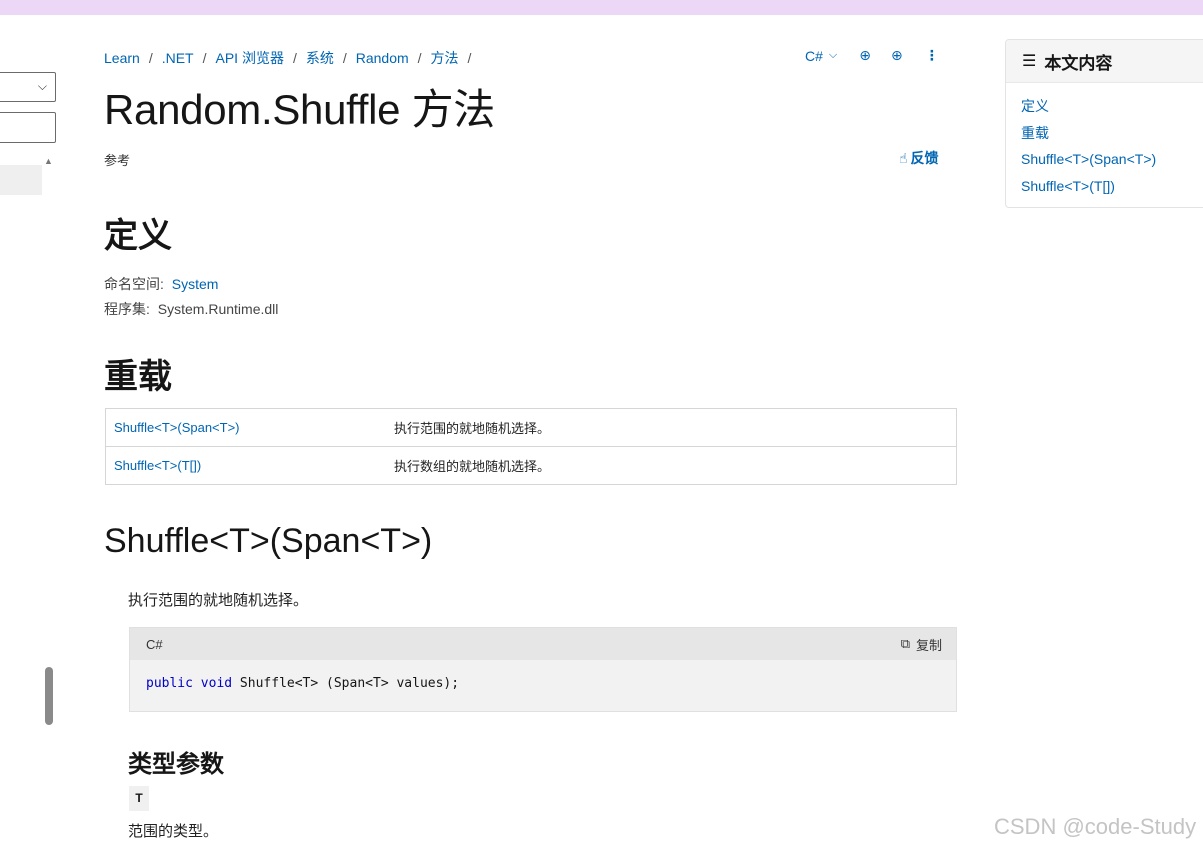 The image size is (1203, 847). Describe the element at coordinates (320, 58) in the screenshot. I see `breadcrumb-system: 系统` at that location.